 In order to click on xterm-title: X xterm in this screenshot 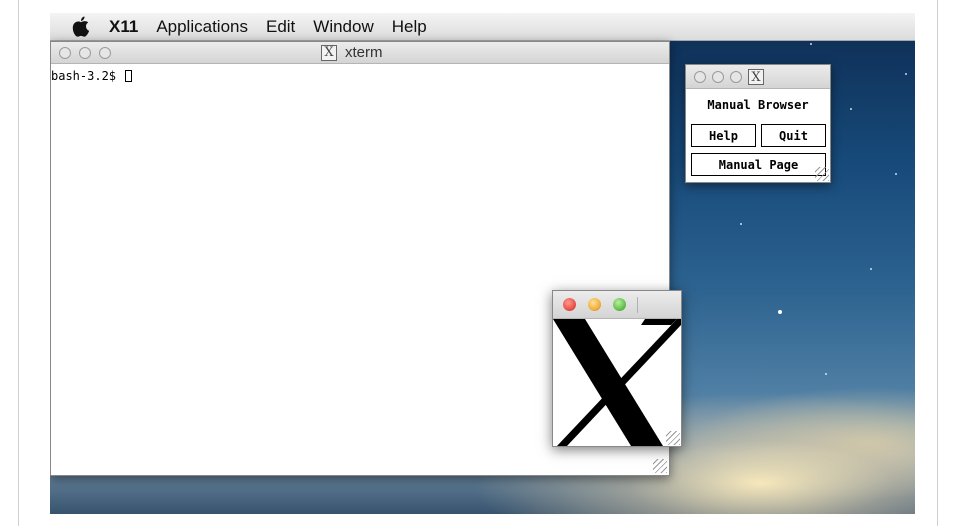, I will do `click(352, 52)`.